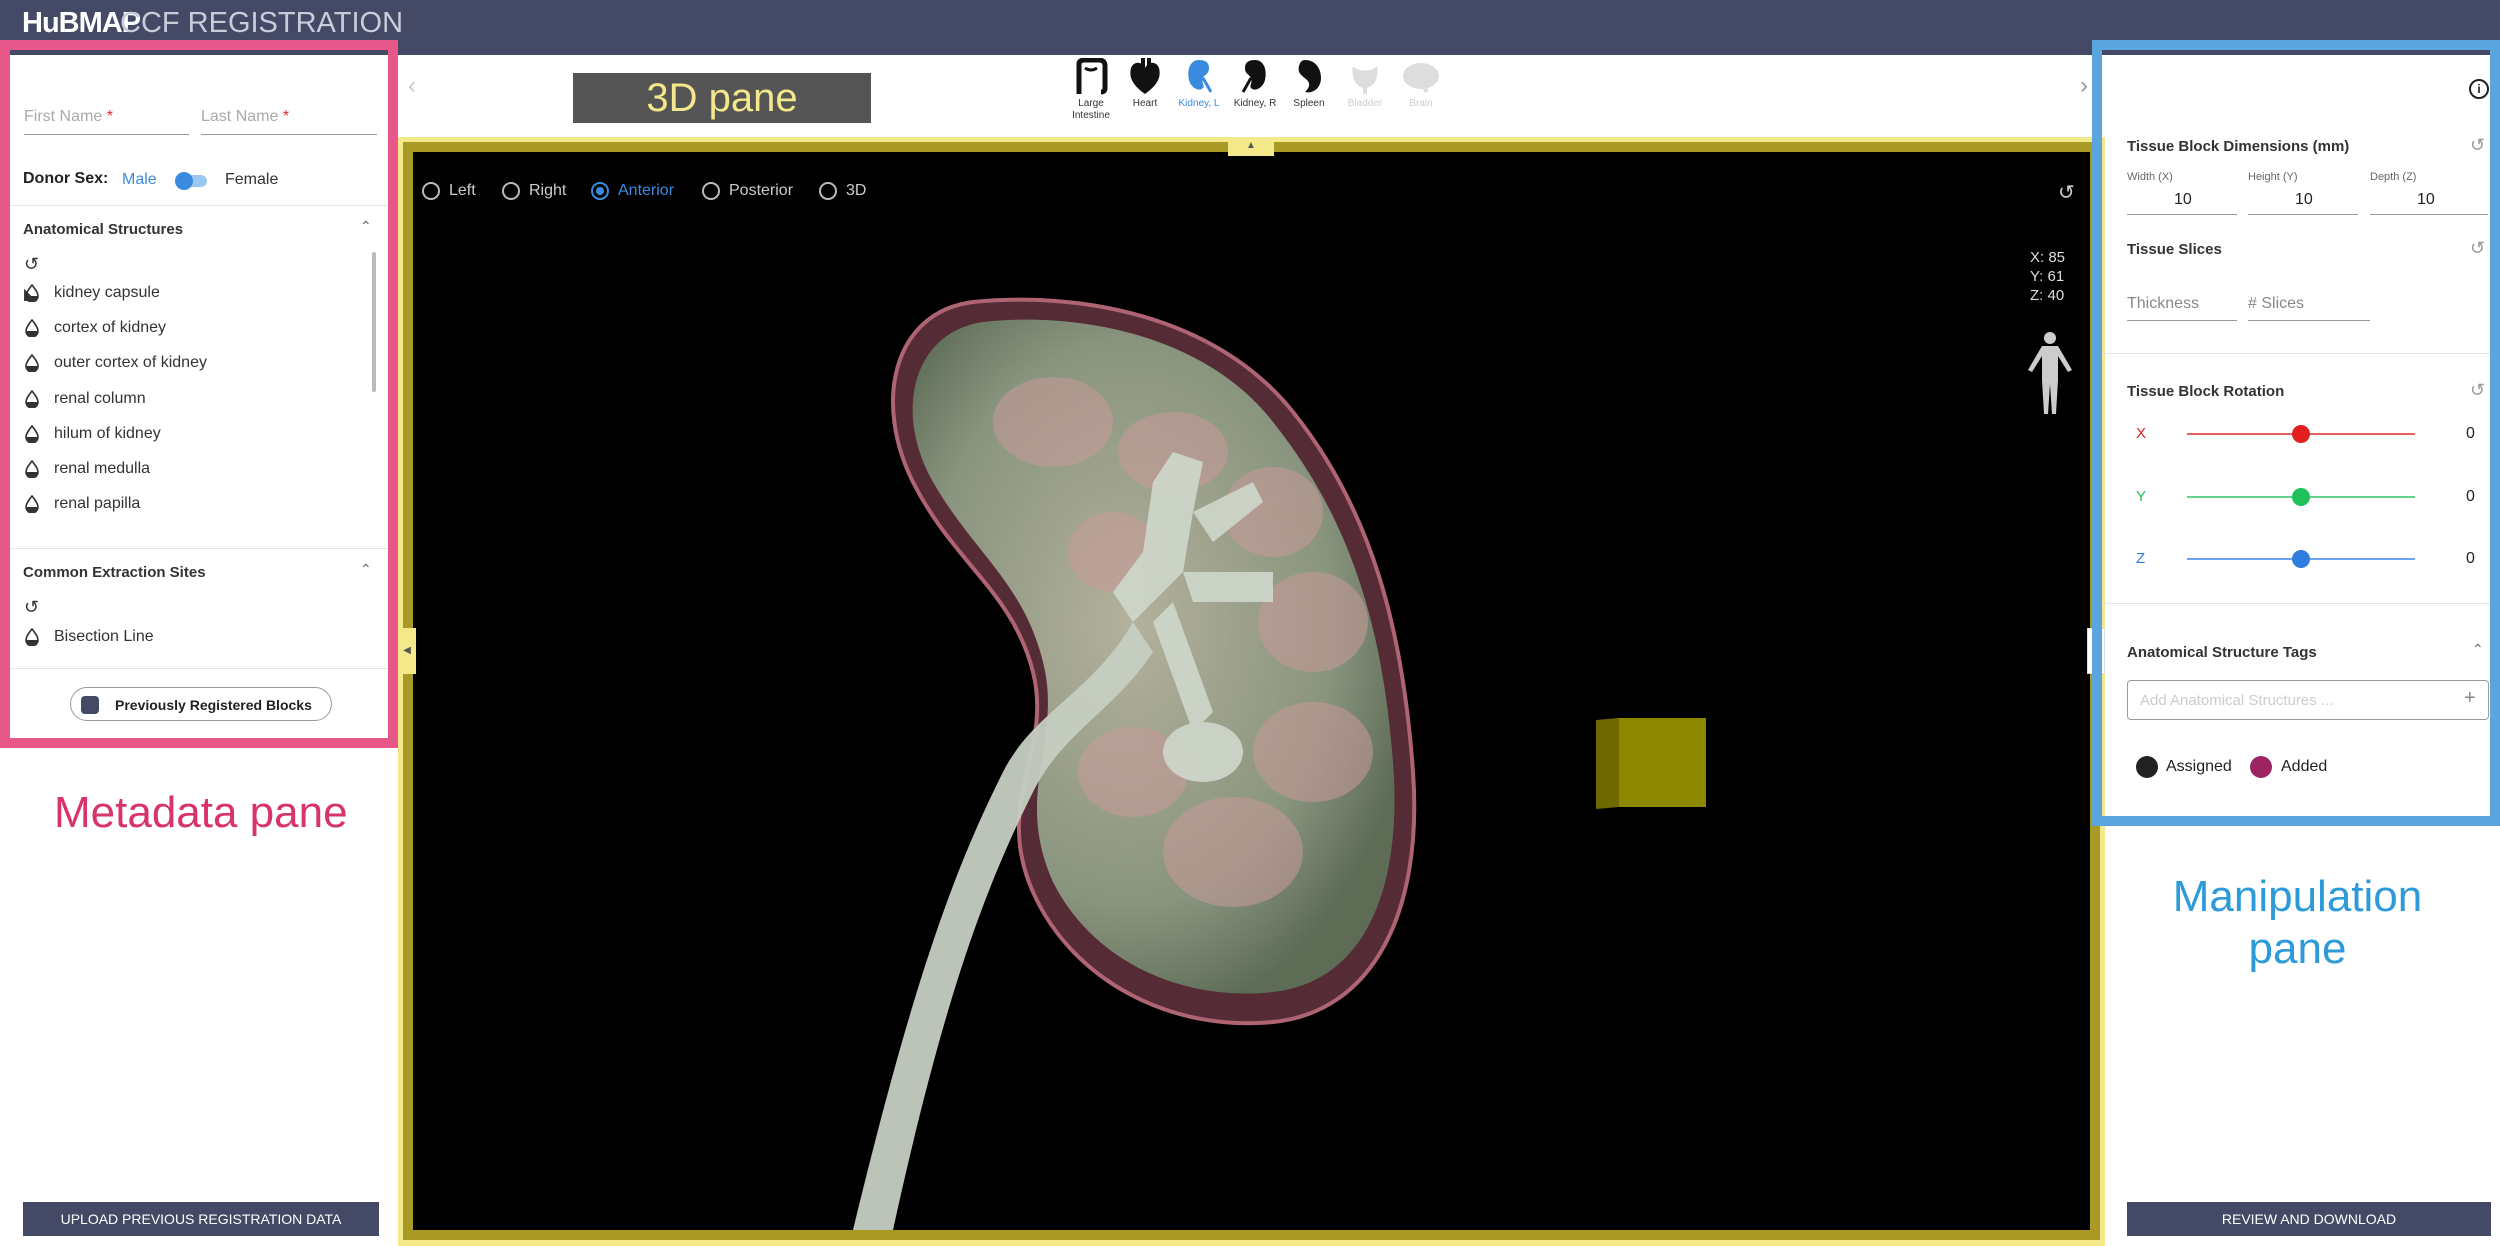 The image size is (2500, 1246). I want to click on organ-label: Kidney, L, so click(1199, 103).